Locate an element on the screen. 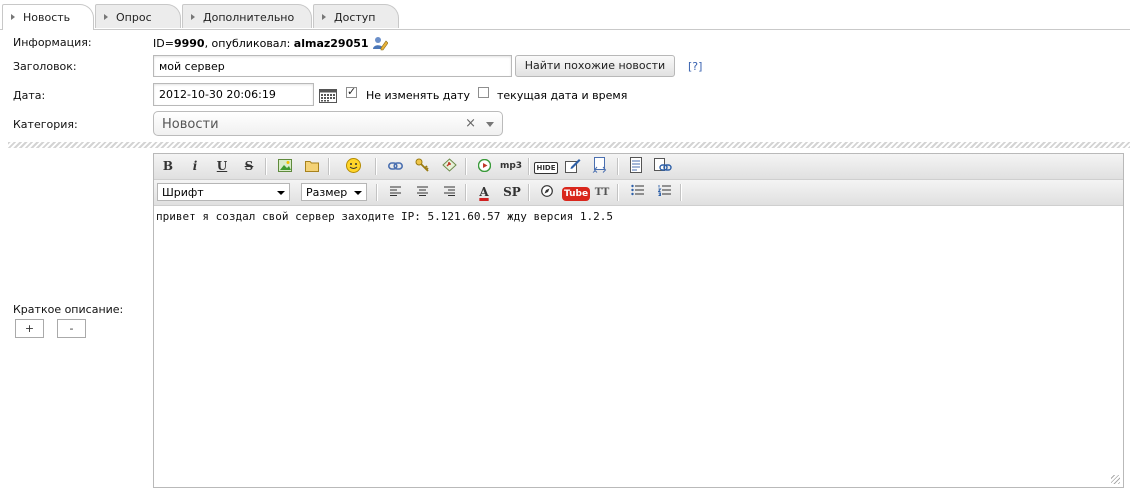 This screenshot has height=490, width=1130. insert-image-button is located at coordinates (285, 166).